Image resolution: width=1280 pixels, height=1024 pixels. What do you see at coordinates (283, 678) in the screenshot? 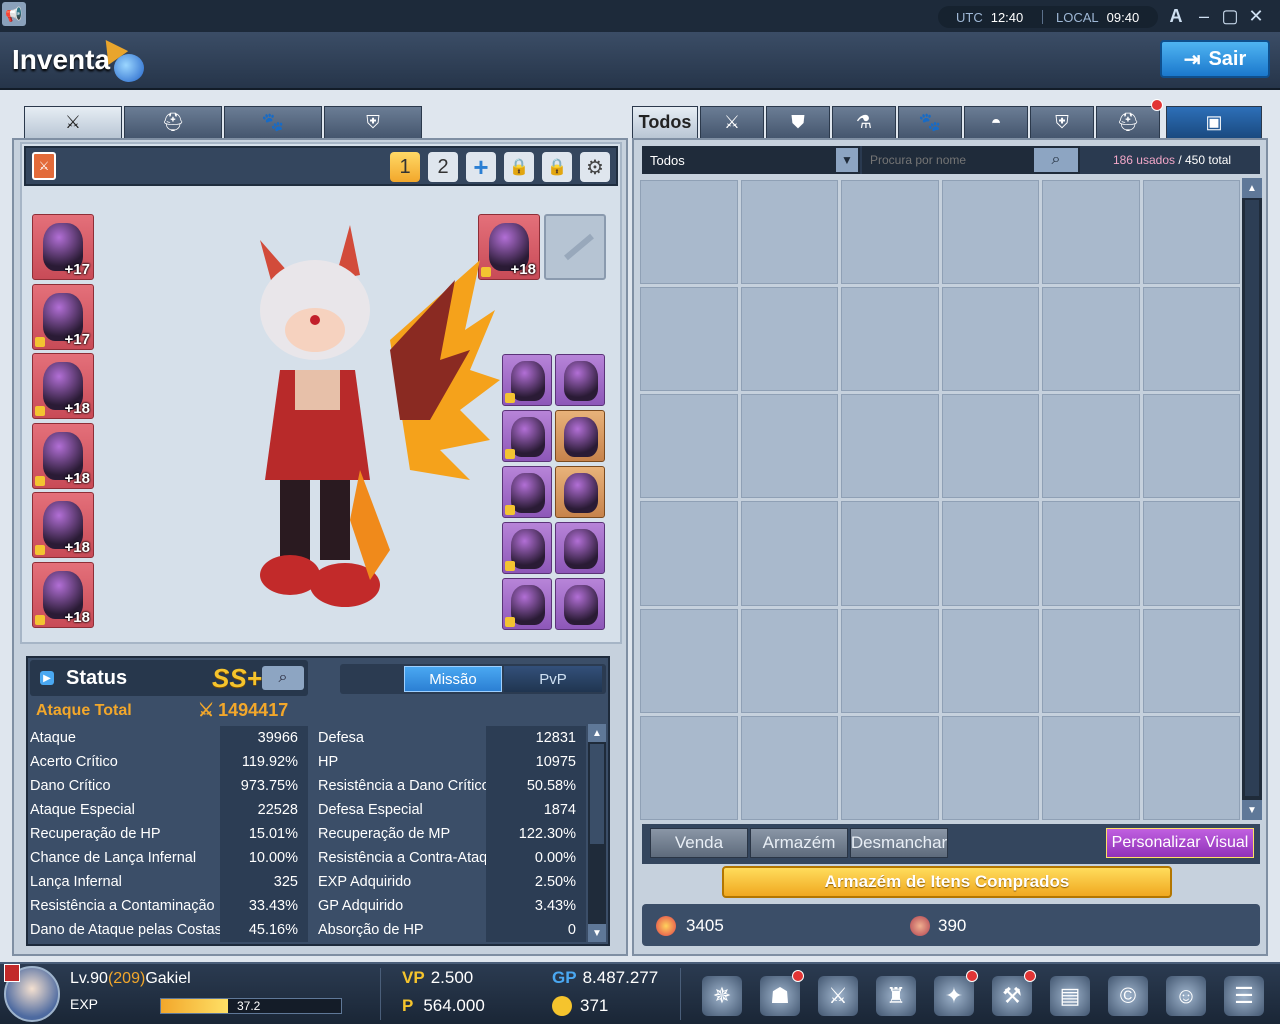
I see `stat-detail-search-icon: ⌕` at bounding box center [283, 678].